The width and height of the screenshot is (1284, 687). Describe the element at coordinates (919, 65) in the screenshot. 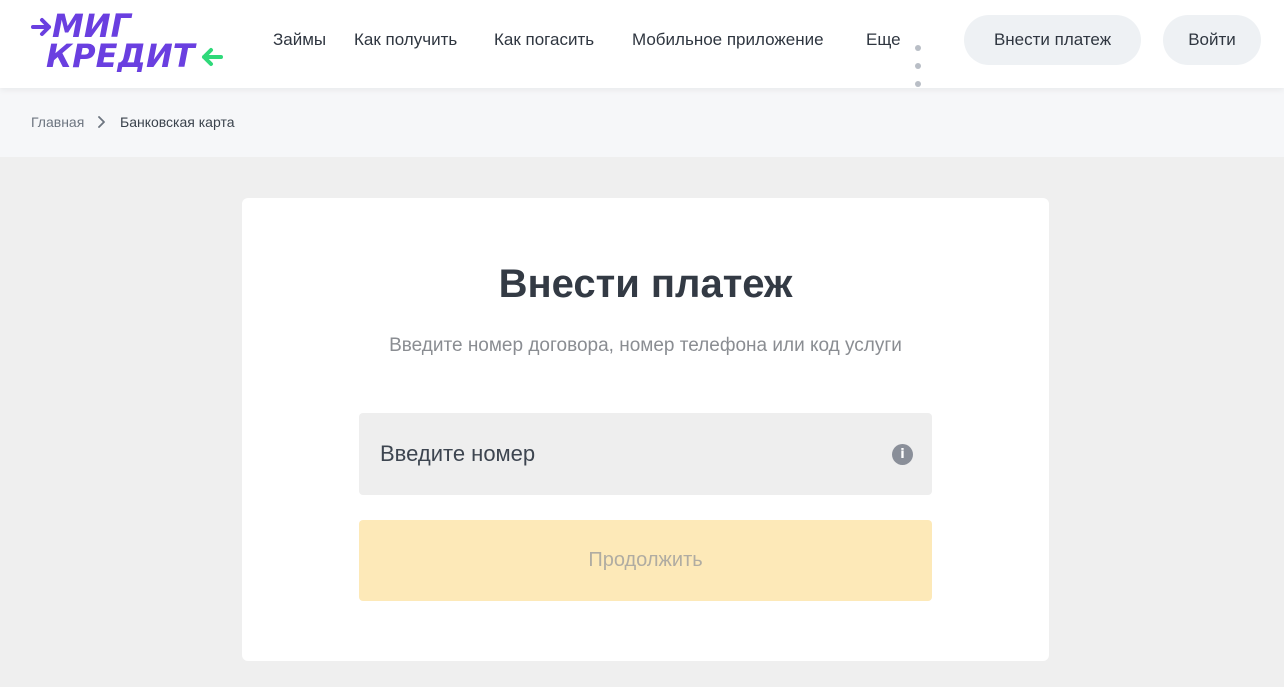

I see `more-dots-icon` at that location.